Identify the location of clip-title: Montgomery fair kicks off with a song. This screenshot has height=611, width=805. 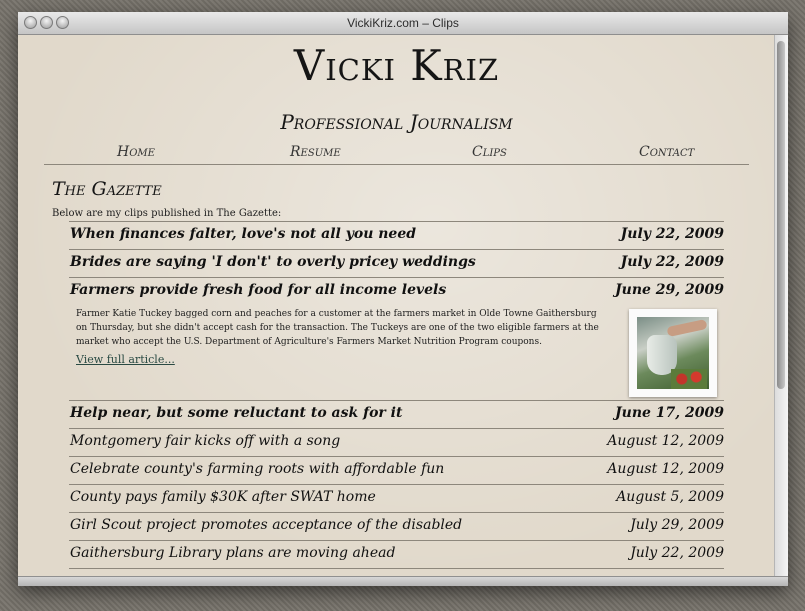
(205, 441).